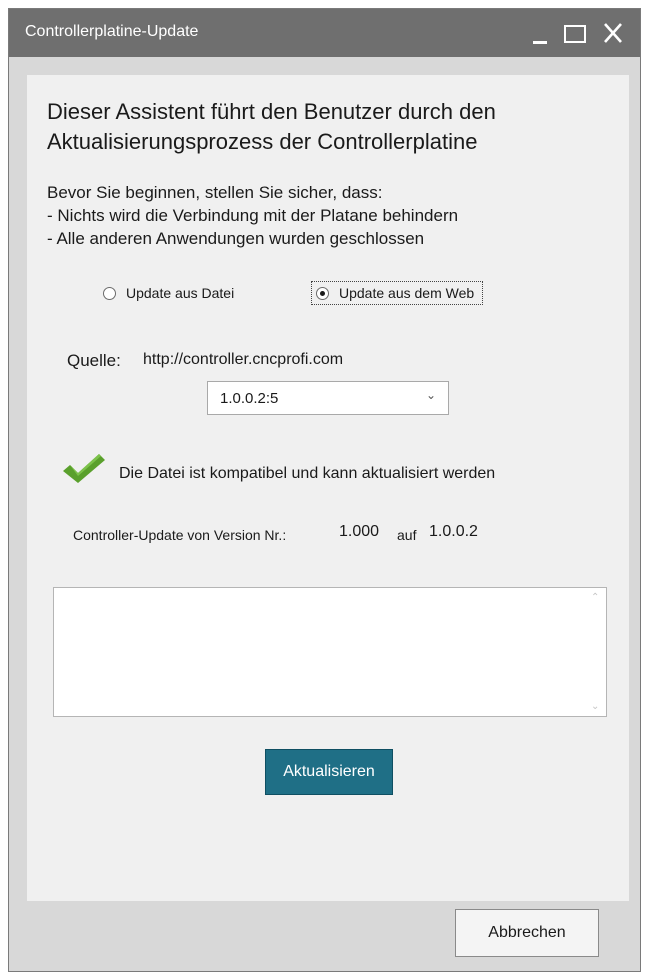  I want to click on cancel-button: Abbrechen, so click(527, 933).